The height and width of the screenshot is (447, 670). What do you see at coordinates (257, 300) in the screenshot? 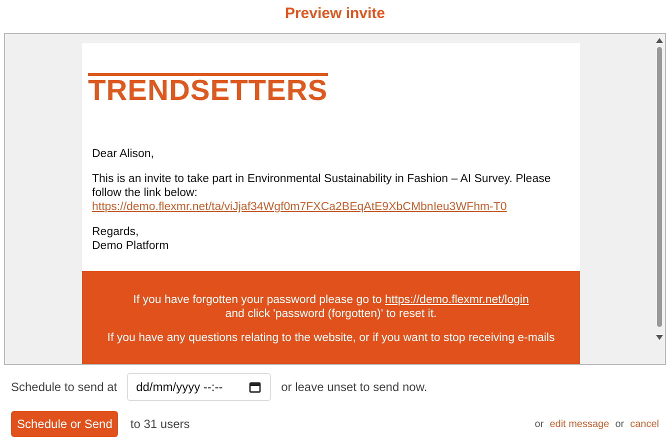
I see `password-text: If you have forgotten your password please go to` at bounding box center [257, 300].